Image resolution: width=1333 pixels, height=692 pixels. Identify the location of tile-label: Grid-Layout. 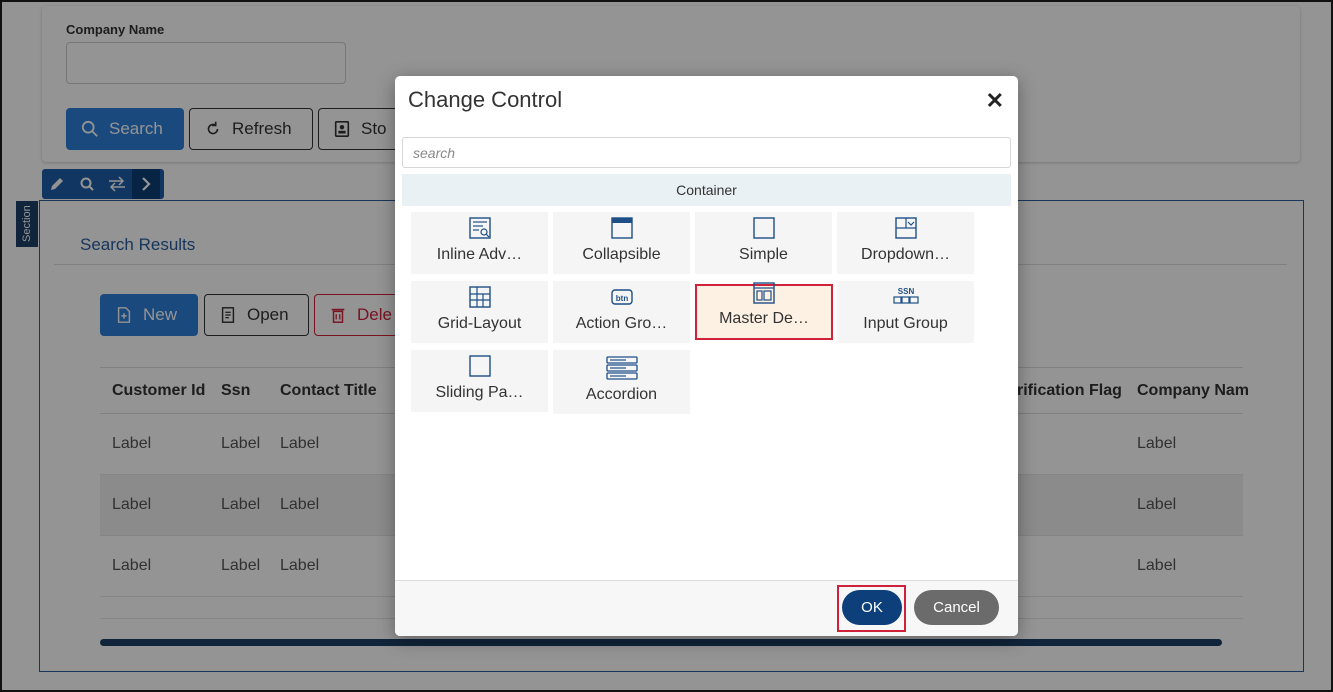
(479, 323).